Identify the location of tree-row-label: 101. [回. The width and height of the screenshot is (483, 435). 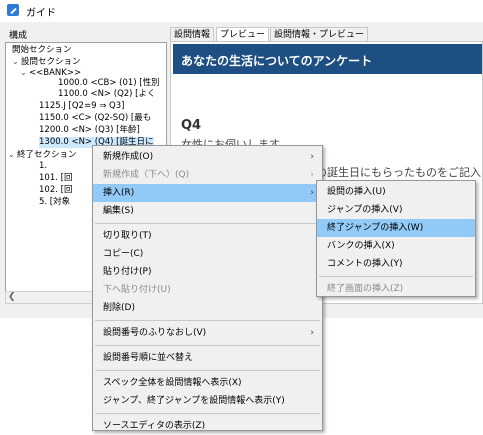
(56, 178).